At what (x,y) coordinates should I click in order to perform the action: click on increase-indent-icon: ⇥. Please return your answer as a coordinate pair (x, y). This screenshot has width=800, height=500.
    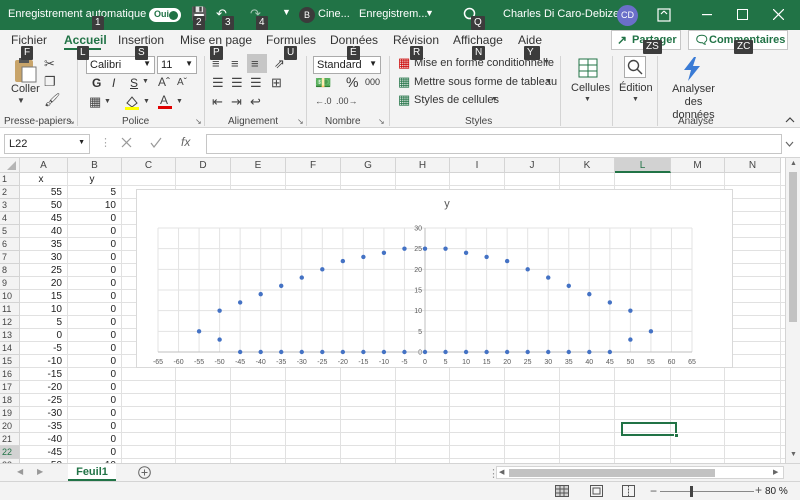
    Looking at the image, I should click on (236, 102).